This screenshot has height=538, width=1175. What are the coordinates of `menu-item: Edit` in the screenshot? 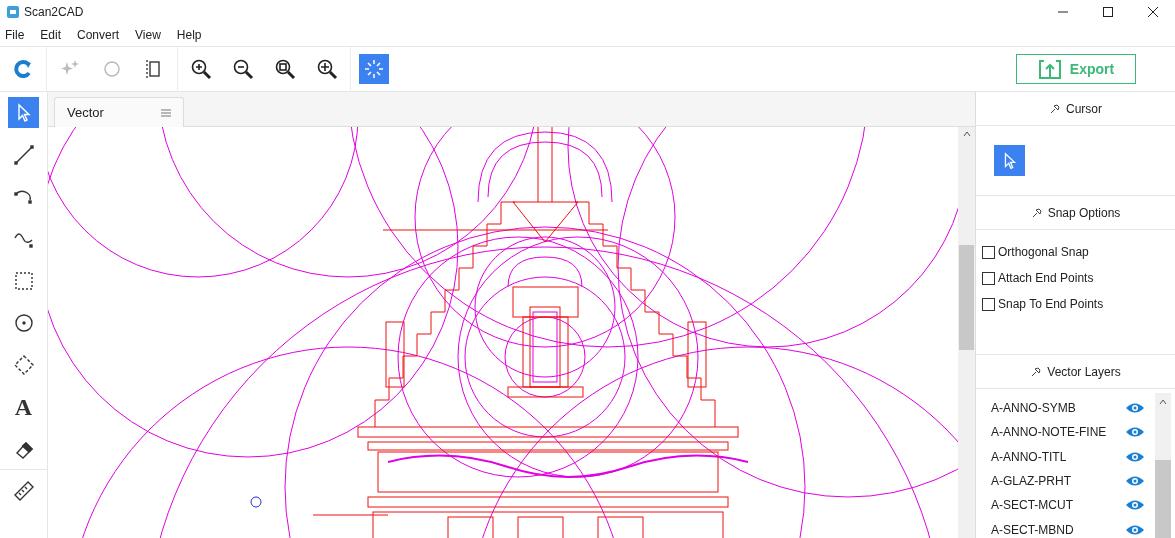 It's located at (51, 35).